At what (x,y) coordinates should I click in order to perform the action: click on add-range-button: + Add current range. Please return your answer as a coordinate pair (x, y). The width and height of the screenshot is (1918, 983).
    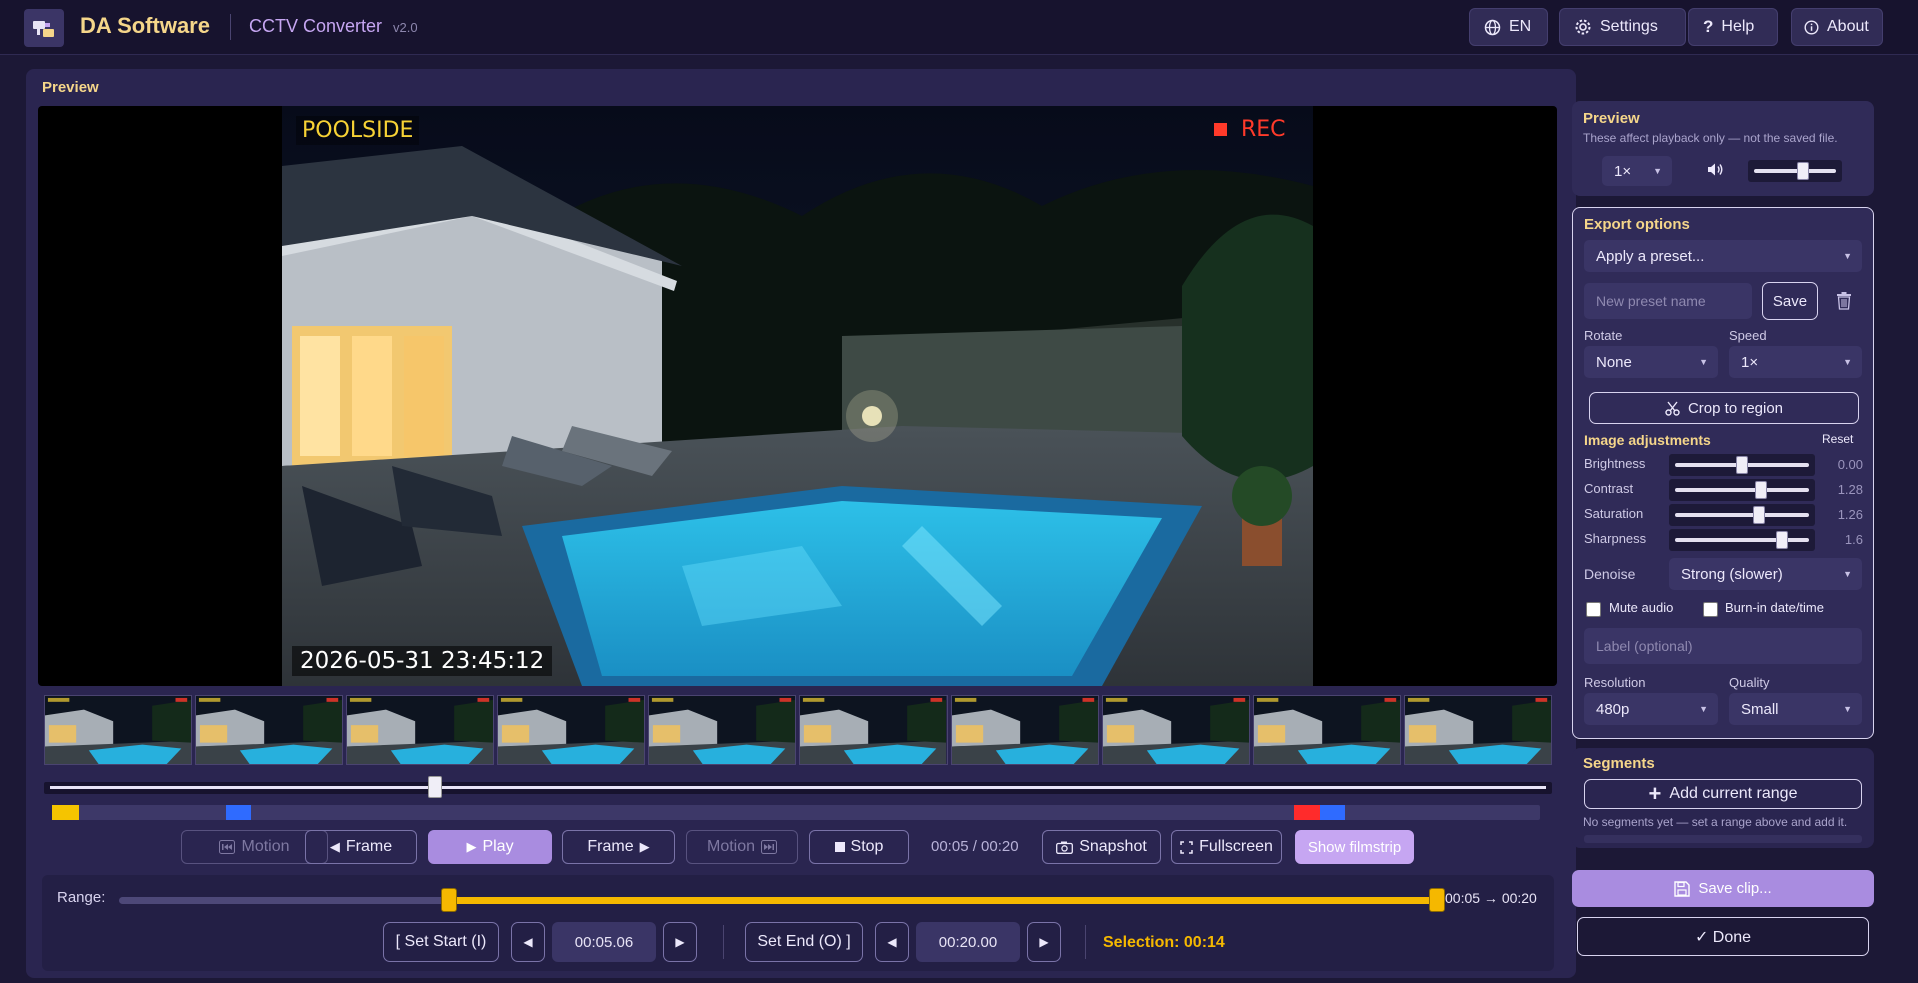
    Looking at the image, I should click on (1723, 794).